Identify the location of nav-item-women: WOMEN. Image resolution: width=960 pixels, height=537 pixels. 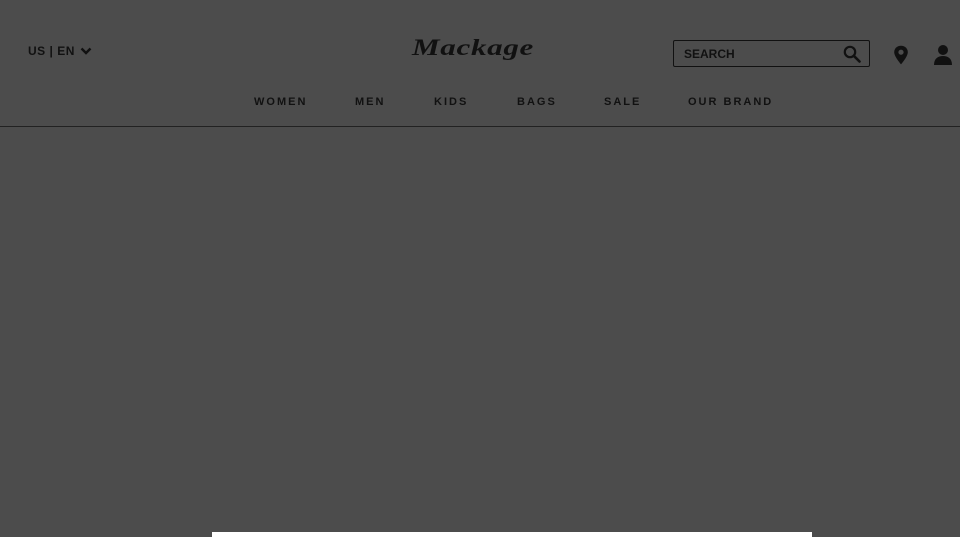
(280, 102).